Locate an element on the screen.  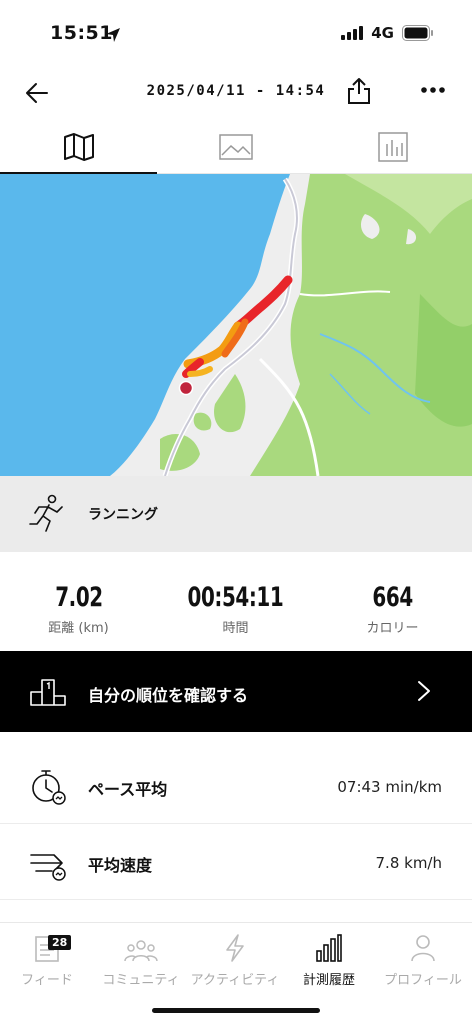
average-pace-value: 07:43 min/km is located at coordinates (389, 787).